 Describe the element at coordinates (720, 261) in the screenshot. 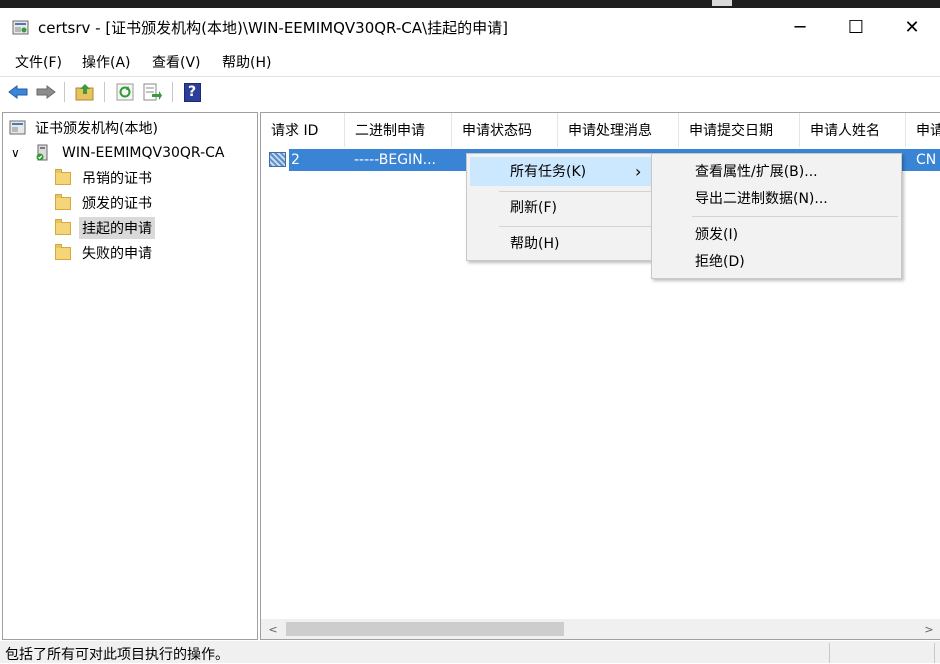

I see `submenu-deny: 拒绝(D)` at that location.